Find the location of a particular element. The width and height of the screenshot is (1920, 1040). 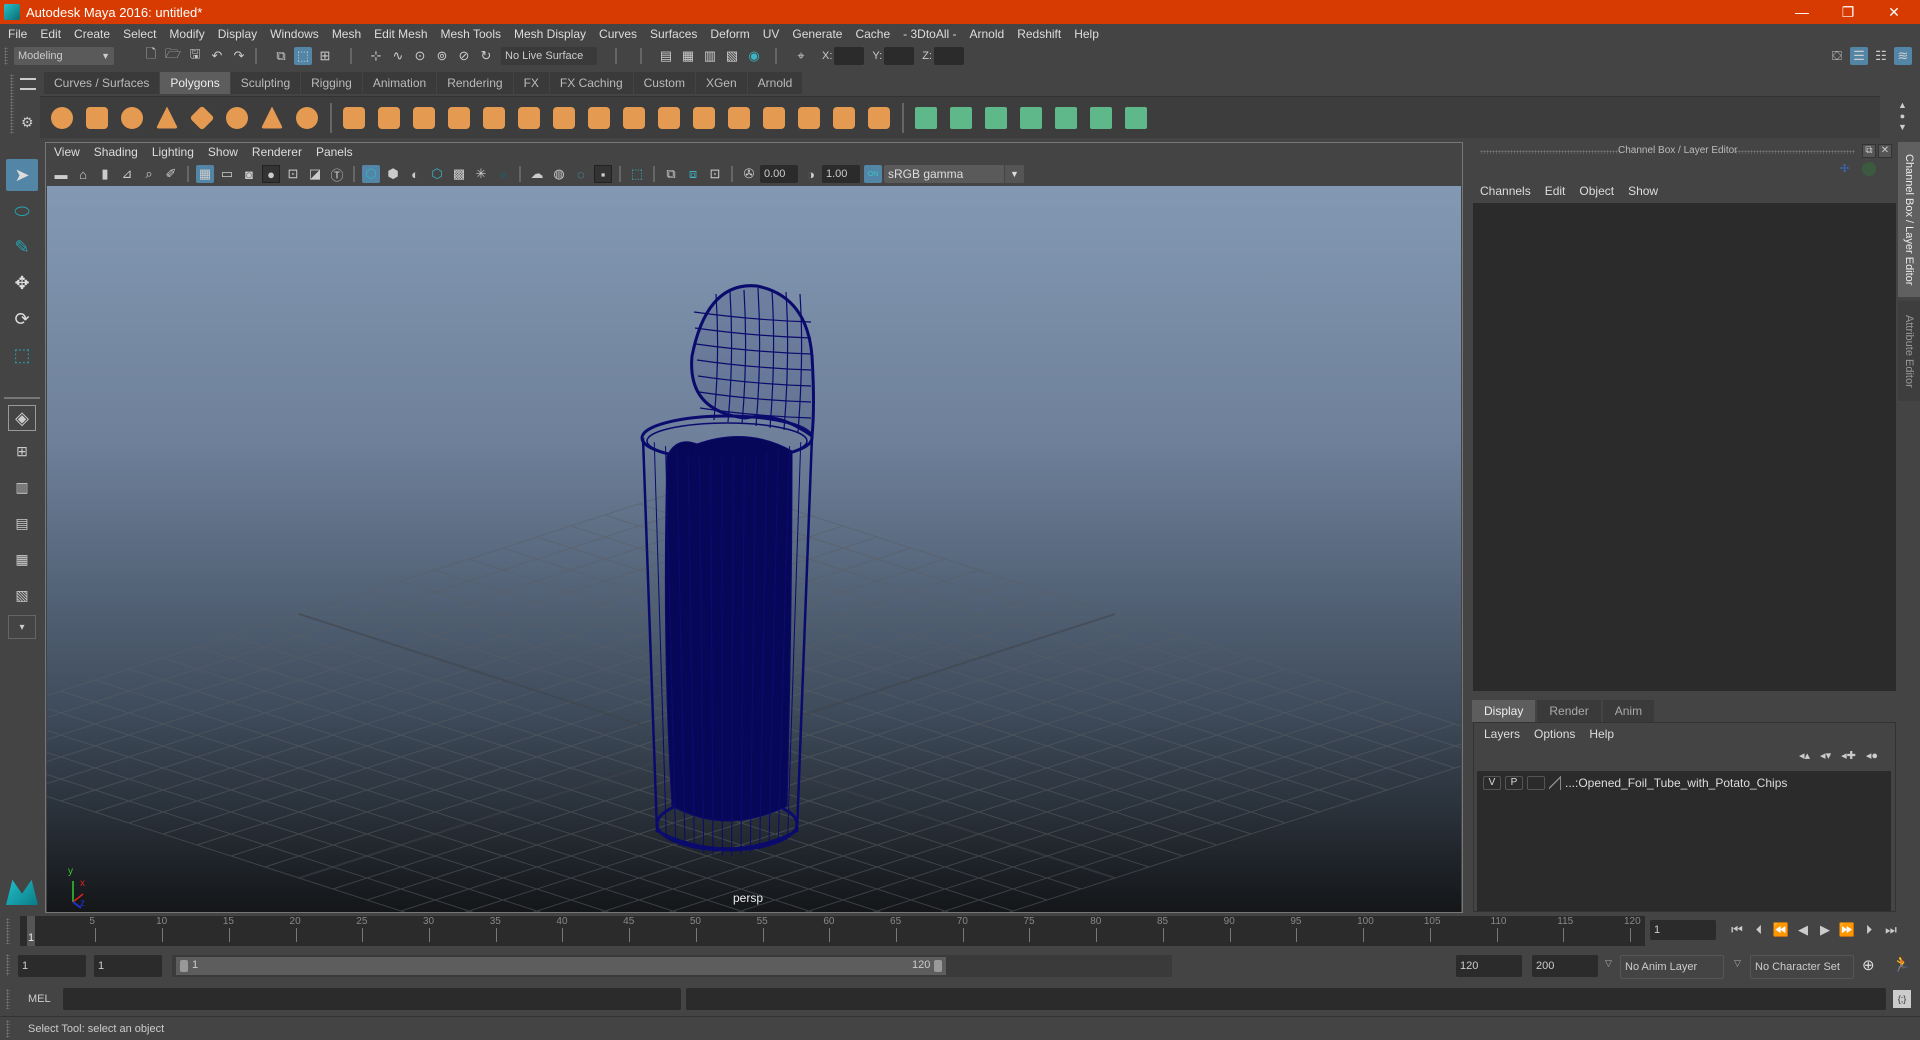

anti-aliasing-icon: ◌ is located at coordinates (581, 174).